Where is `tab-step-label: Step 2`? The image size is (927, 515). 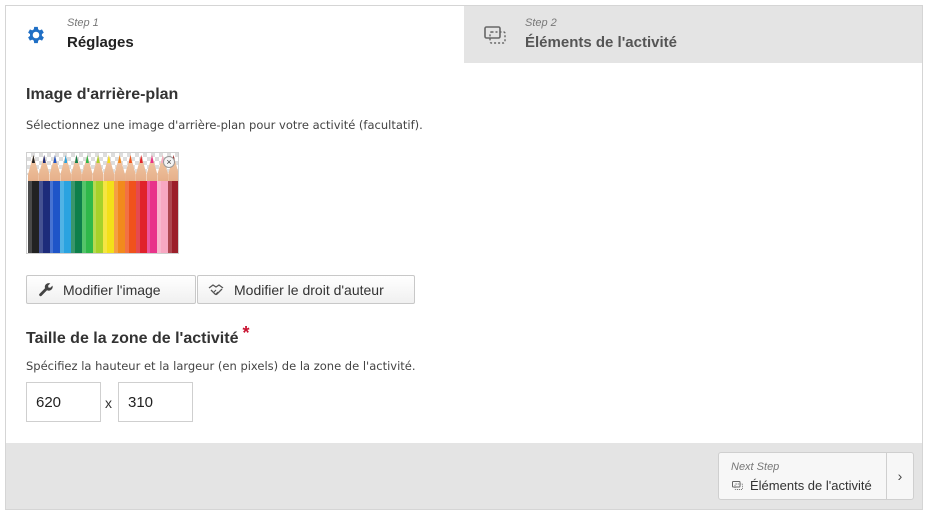
tab-step-label: Step 2 is located at coordinates (541, 23).